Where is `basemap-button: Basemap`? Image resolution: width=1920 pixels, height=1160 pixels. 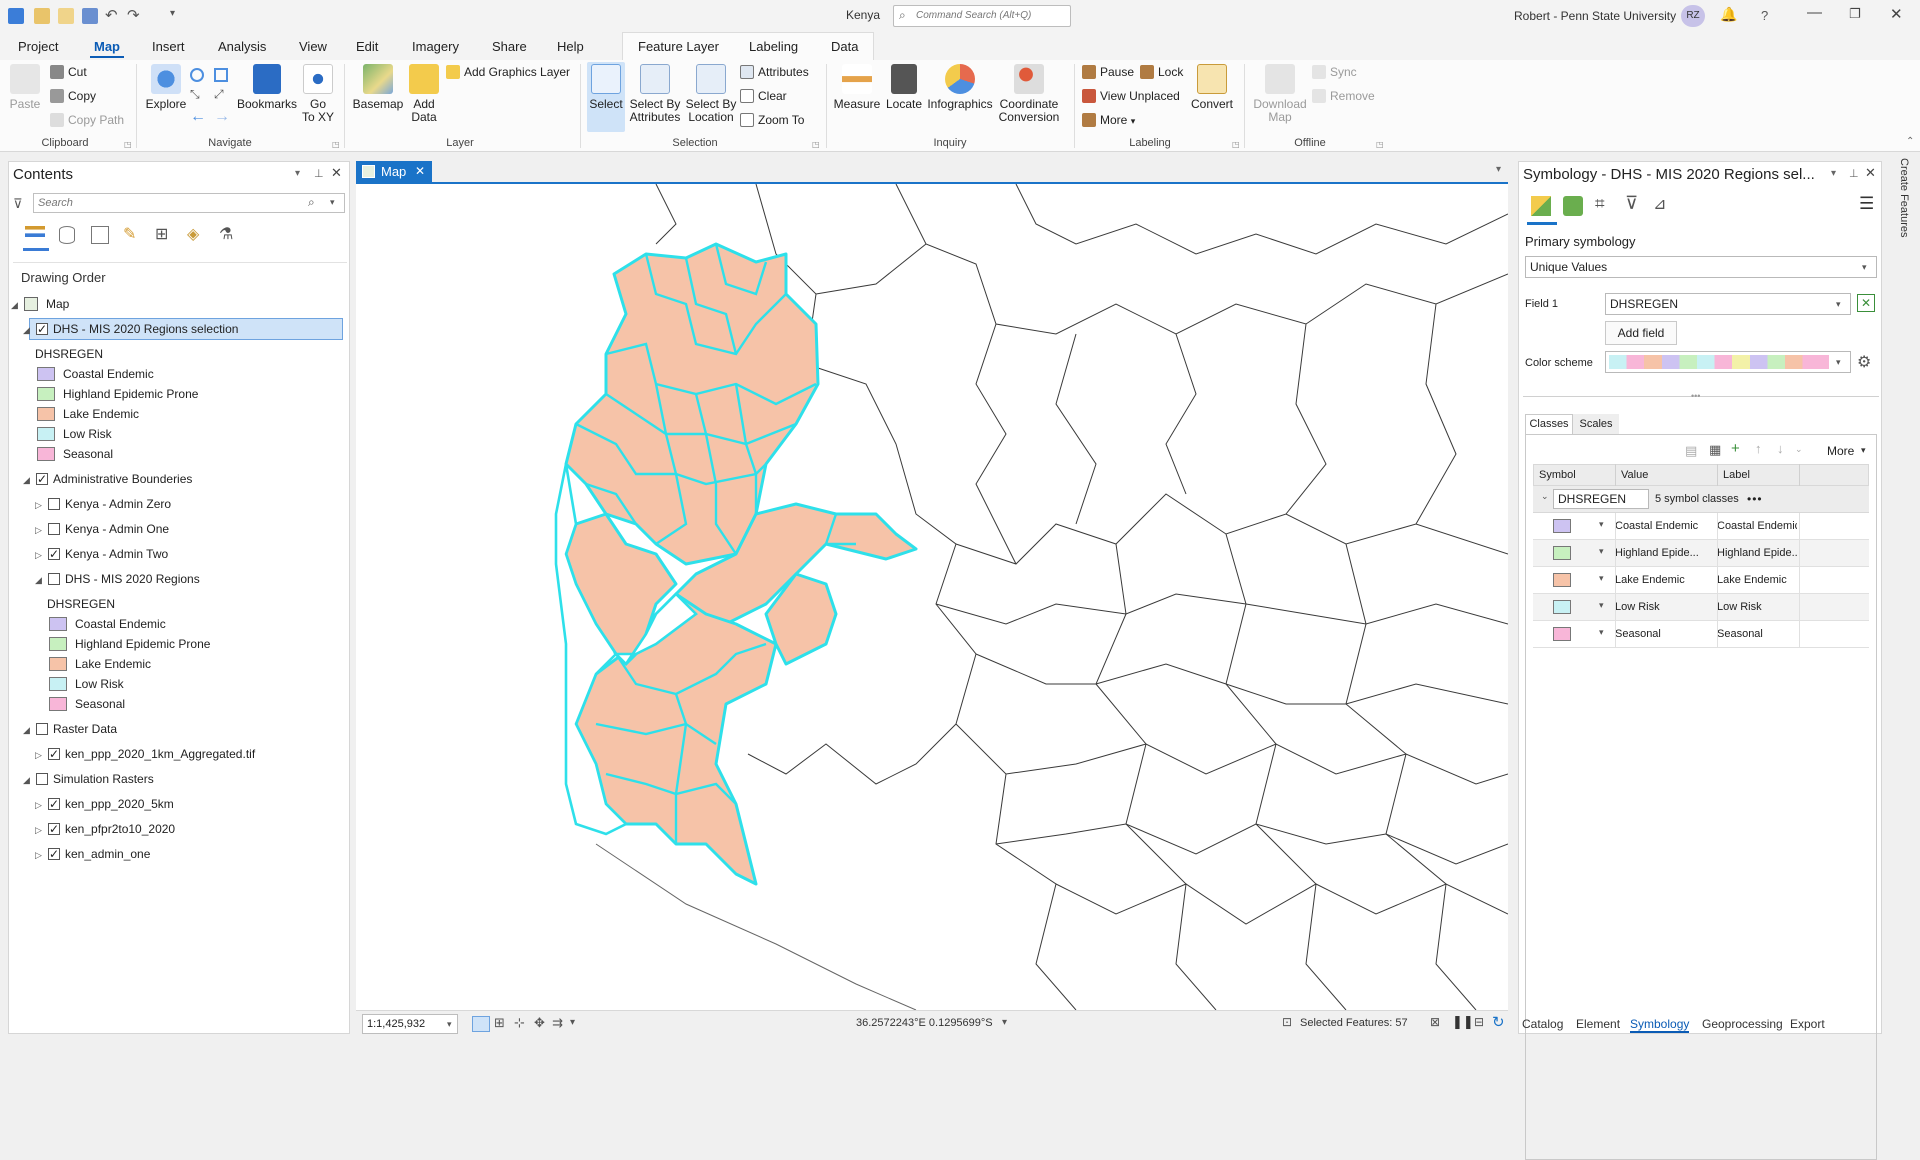
basemap-button: Basemap is located at coordinates (378, 87).